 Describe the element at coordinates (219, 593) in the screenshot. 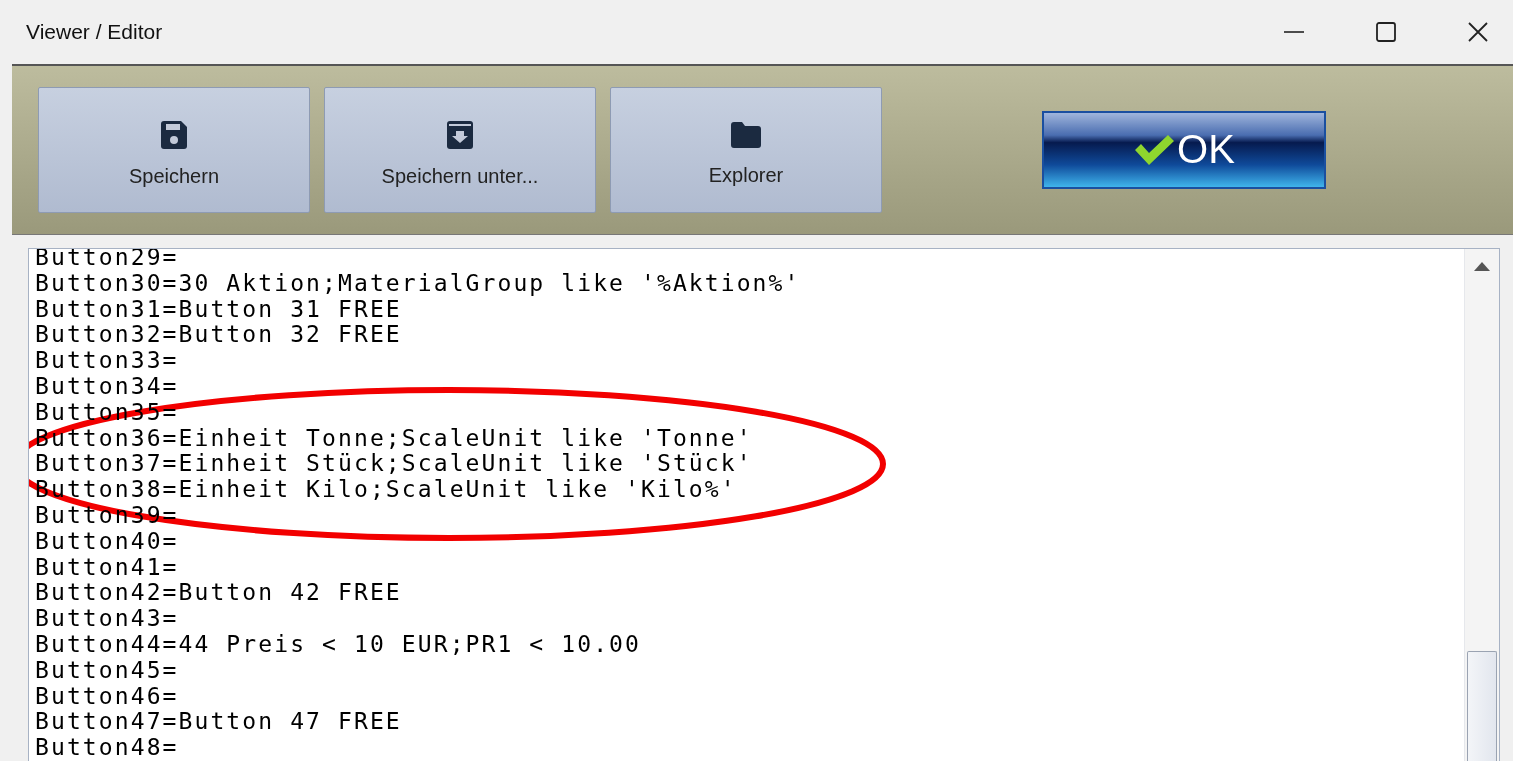

I see `code-line: Button42=Button 42 FREE` at that location.